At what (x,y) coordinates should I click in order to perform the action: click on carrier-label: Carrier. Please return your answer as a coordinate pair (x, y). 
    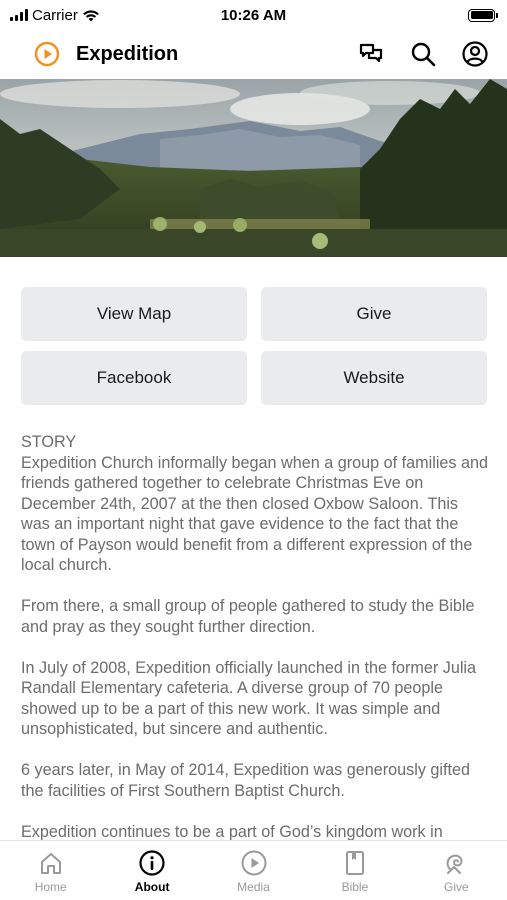
    Looking at the image, I should click on (55, 15).